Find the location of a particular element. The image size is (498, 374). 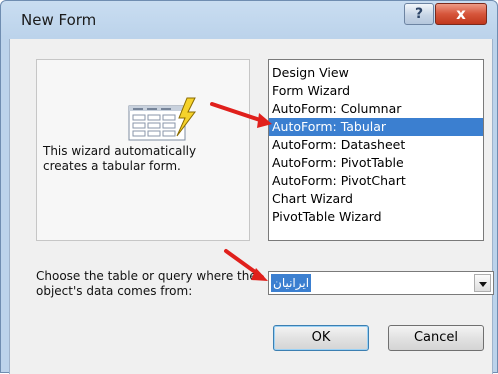

close-button: x is located at coordinates (461, 14).